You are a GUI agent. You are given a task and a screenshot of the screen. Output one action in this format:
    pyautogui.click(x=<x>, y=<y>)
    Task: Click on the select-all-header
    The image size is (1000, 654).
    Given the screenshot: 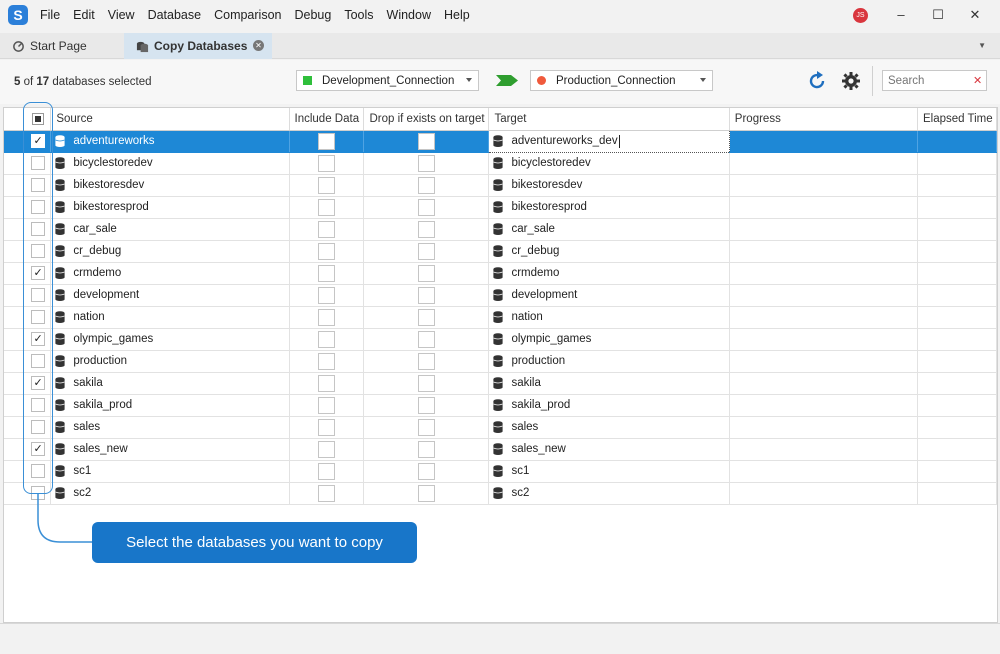 What is the action you would take?
    pyautogui.click(x=38, y=119)
    